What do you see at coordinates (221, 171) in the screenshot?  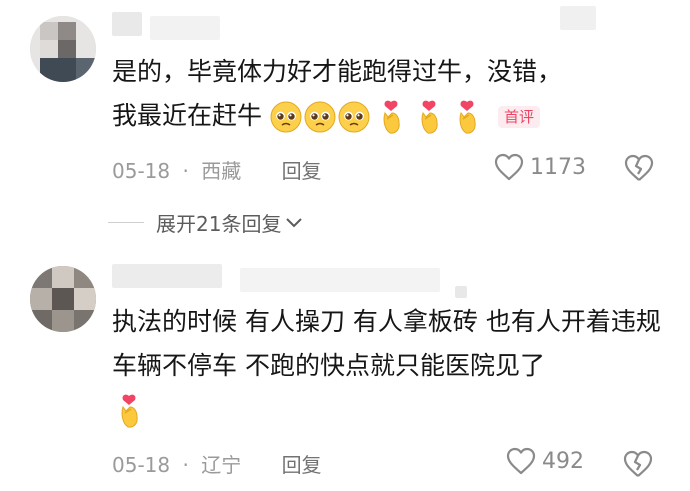 I see `comment-location: 西藏` at bounding box center [221, 171].